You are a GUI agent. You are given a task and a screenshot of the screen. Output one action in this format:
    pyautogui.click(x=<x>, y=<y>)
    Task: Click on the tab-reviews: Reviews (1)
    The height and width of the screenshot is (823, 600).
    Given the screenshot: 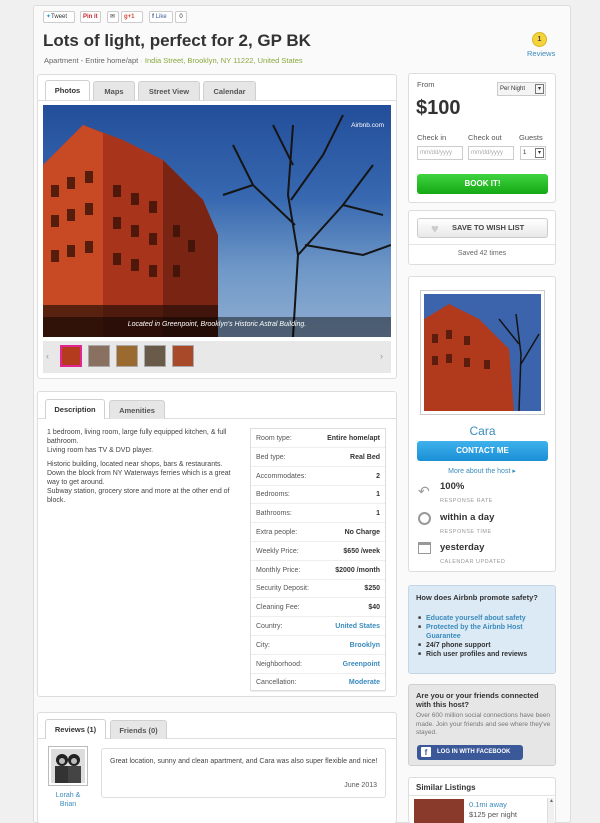 What is the action you would take?
    pyautogui.click(x=75, y=729)
    